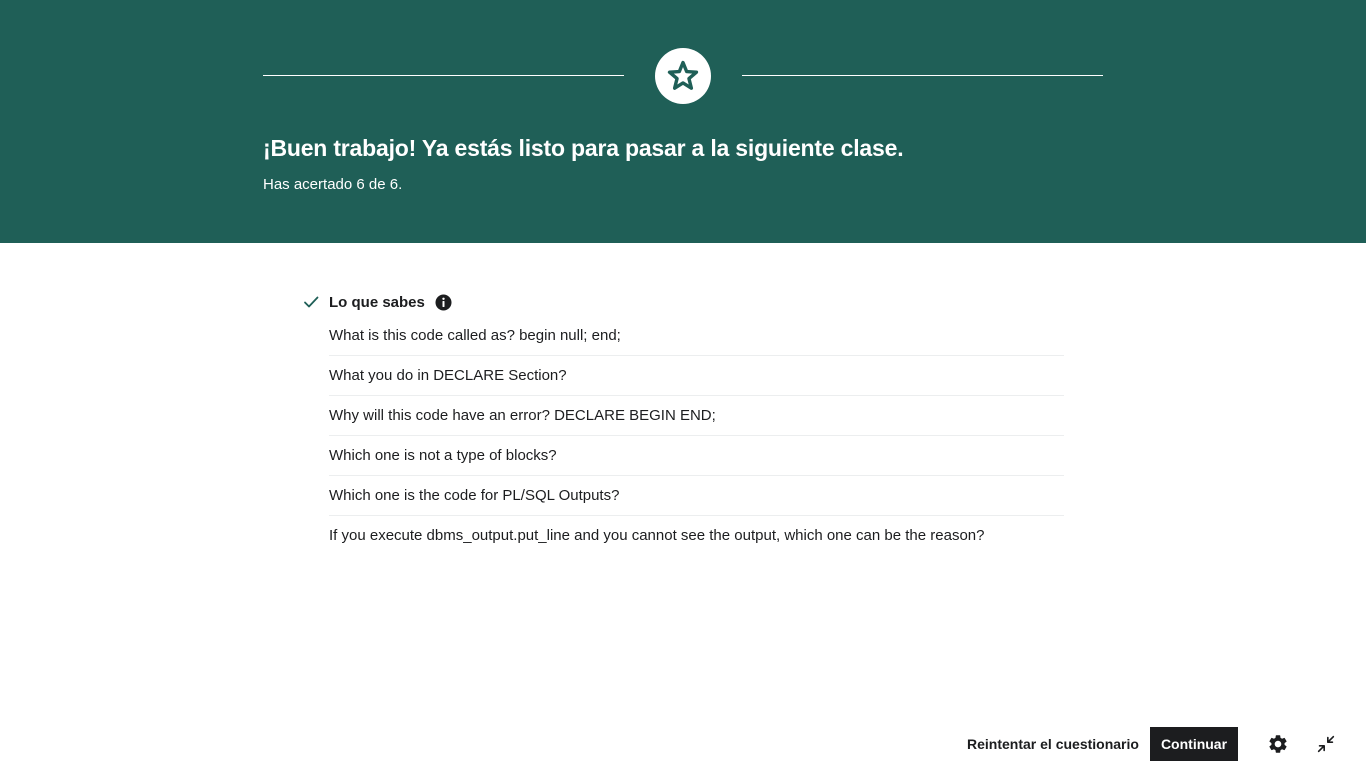  What do you see at coordinates (696, 376) in the screenshot?
I see `question-item: What you do in DECLARE Section?` at bounding box center [696, 376].